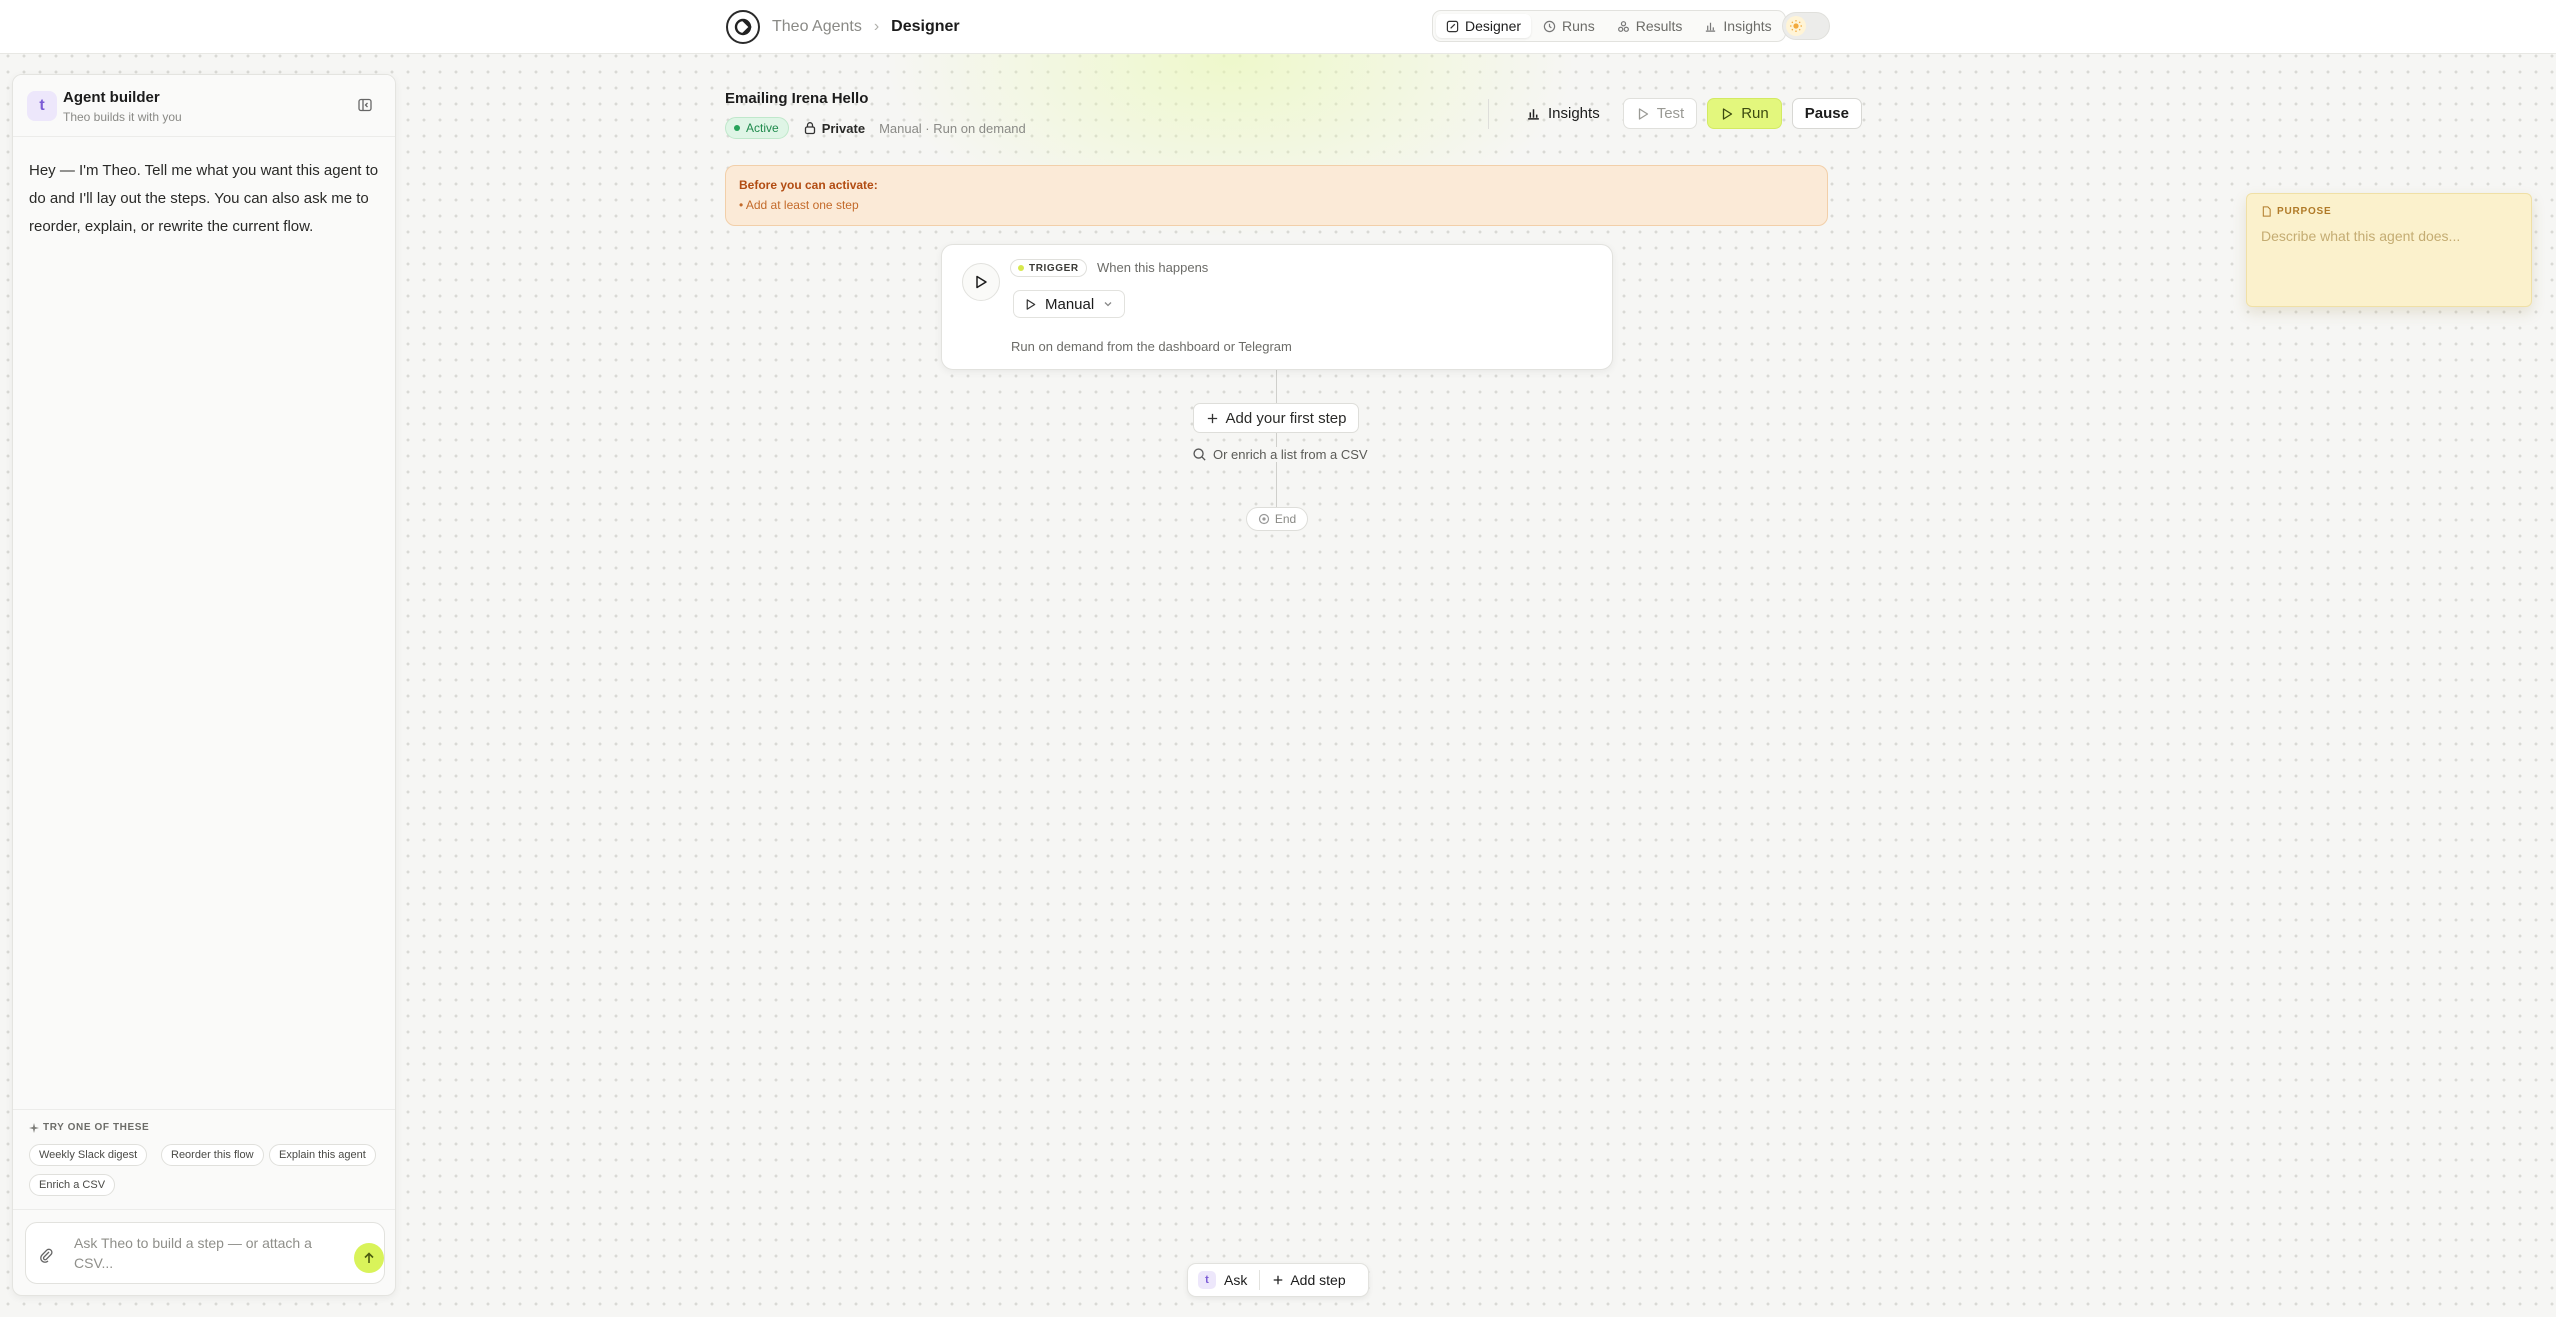 The height and width of the screenshot is (1317, 2556). I want to click on chat-input, so click(204, 1255).